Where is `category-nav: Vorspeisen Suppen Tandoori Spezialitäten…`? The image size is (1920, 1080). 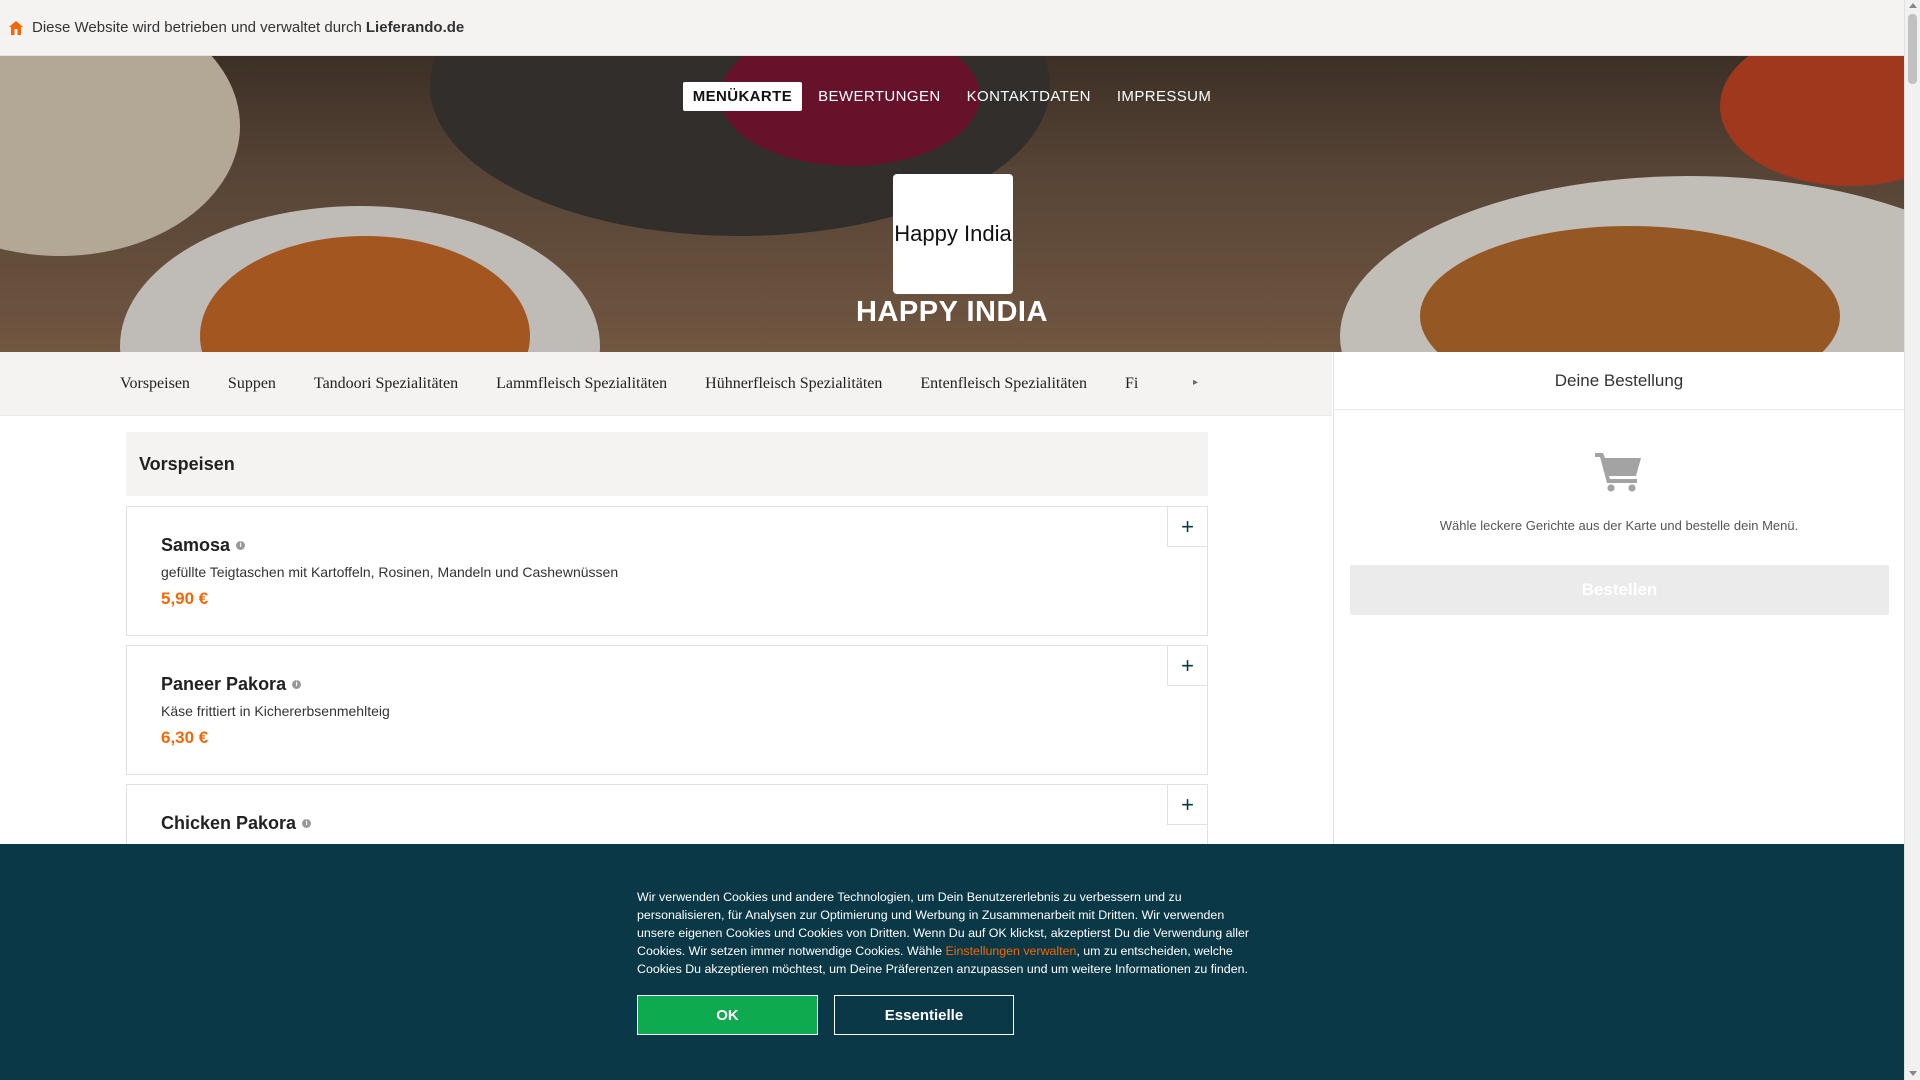
category-nav: Vorspeisen Suppen Tandoori Spezialitäten… is located at coordinates (666, 384).